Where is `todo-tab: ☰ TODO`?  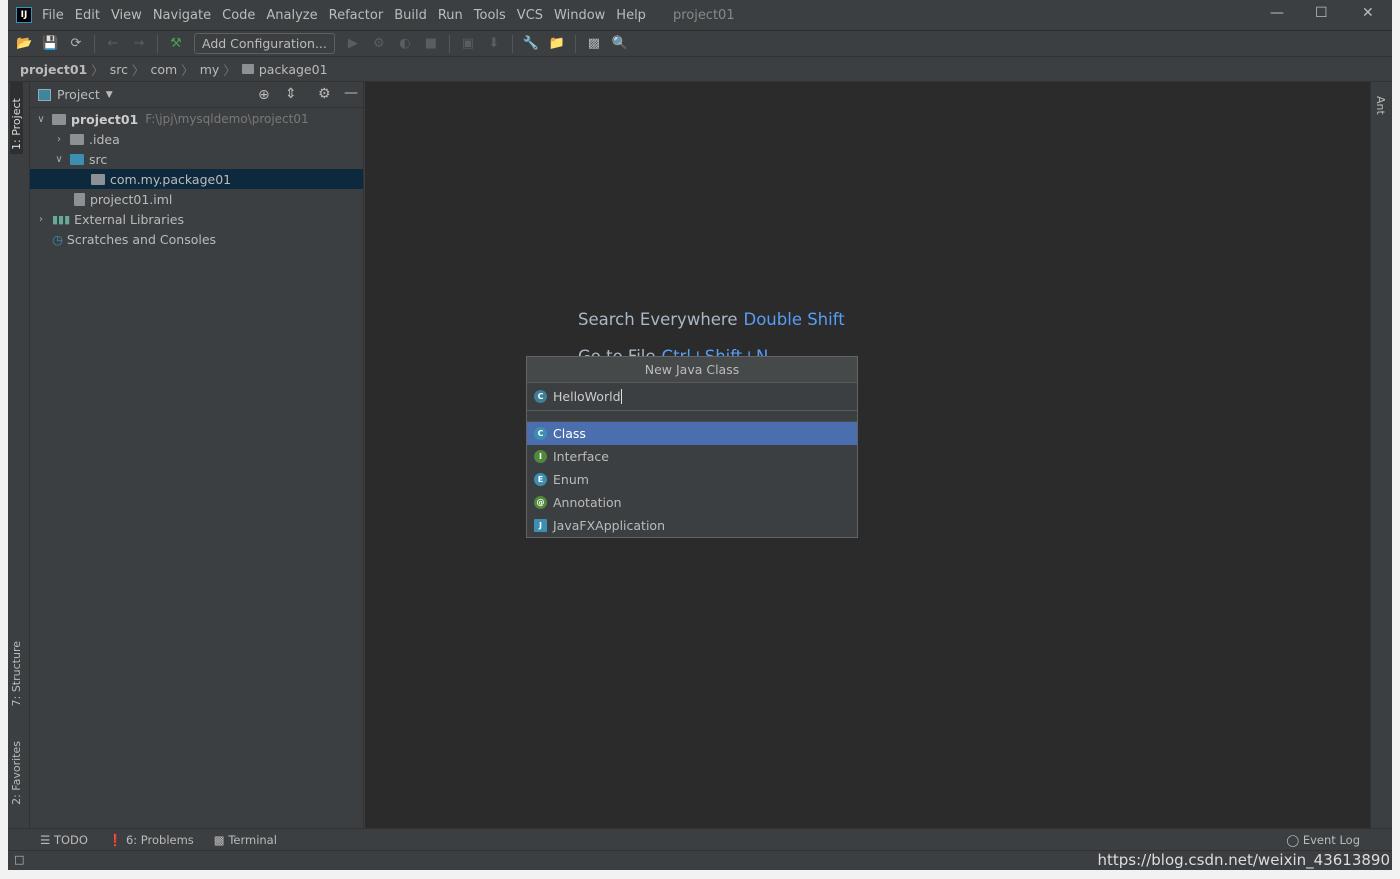 todo-tab: ☰ TODO is located at coordinates (64, 840).